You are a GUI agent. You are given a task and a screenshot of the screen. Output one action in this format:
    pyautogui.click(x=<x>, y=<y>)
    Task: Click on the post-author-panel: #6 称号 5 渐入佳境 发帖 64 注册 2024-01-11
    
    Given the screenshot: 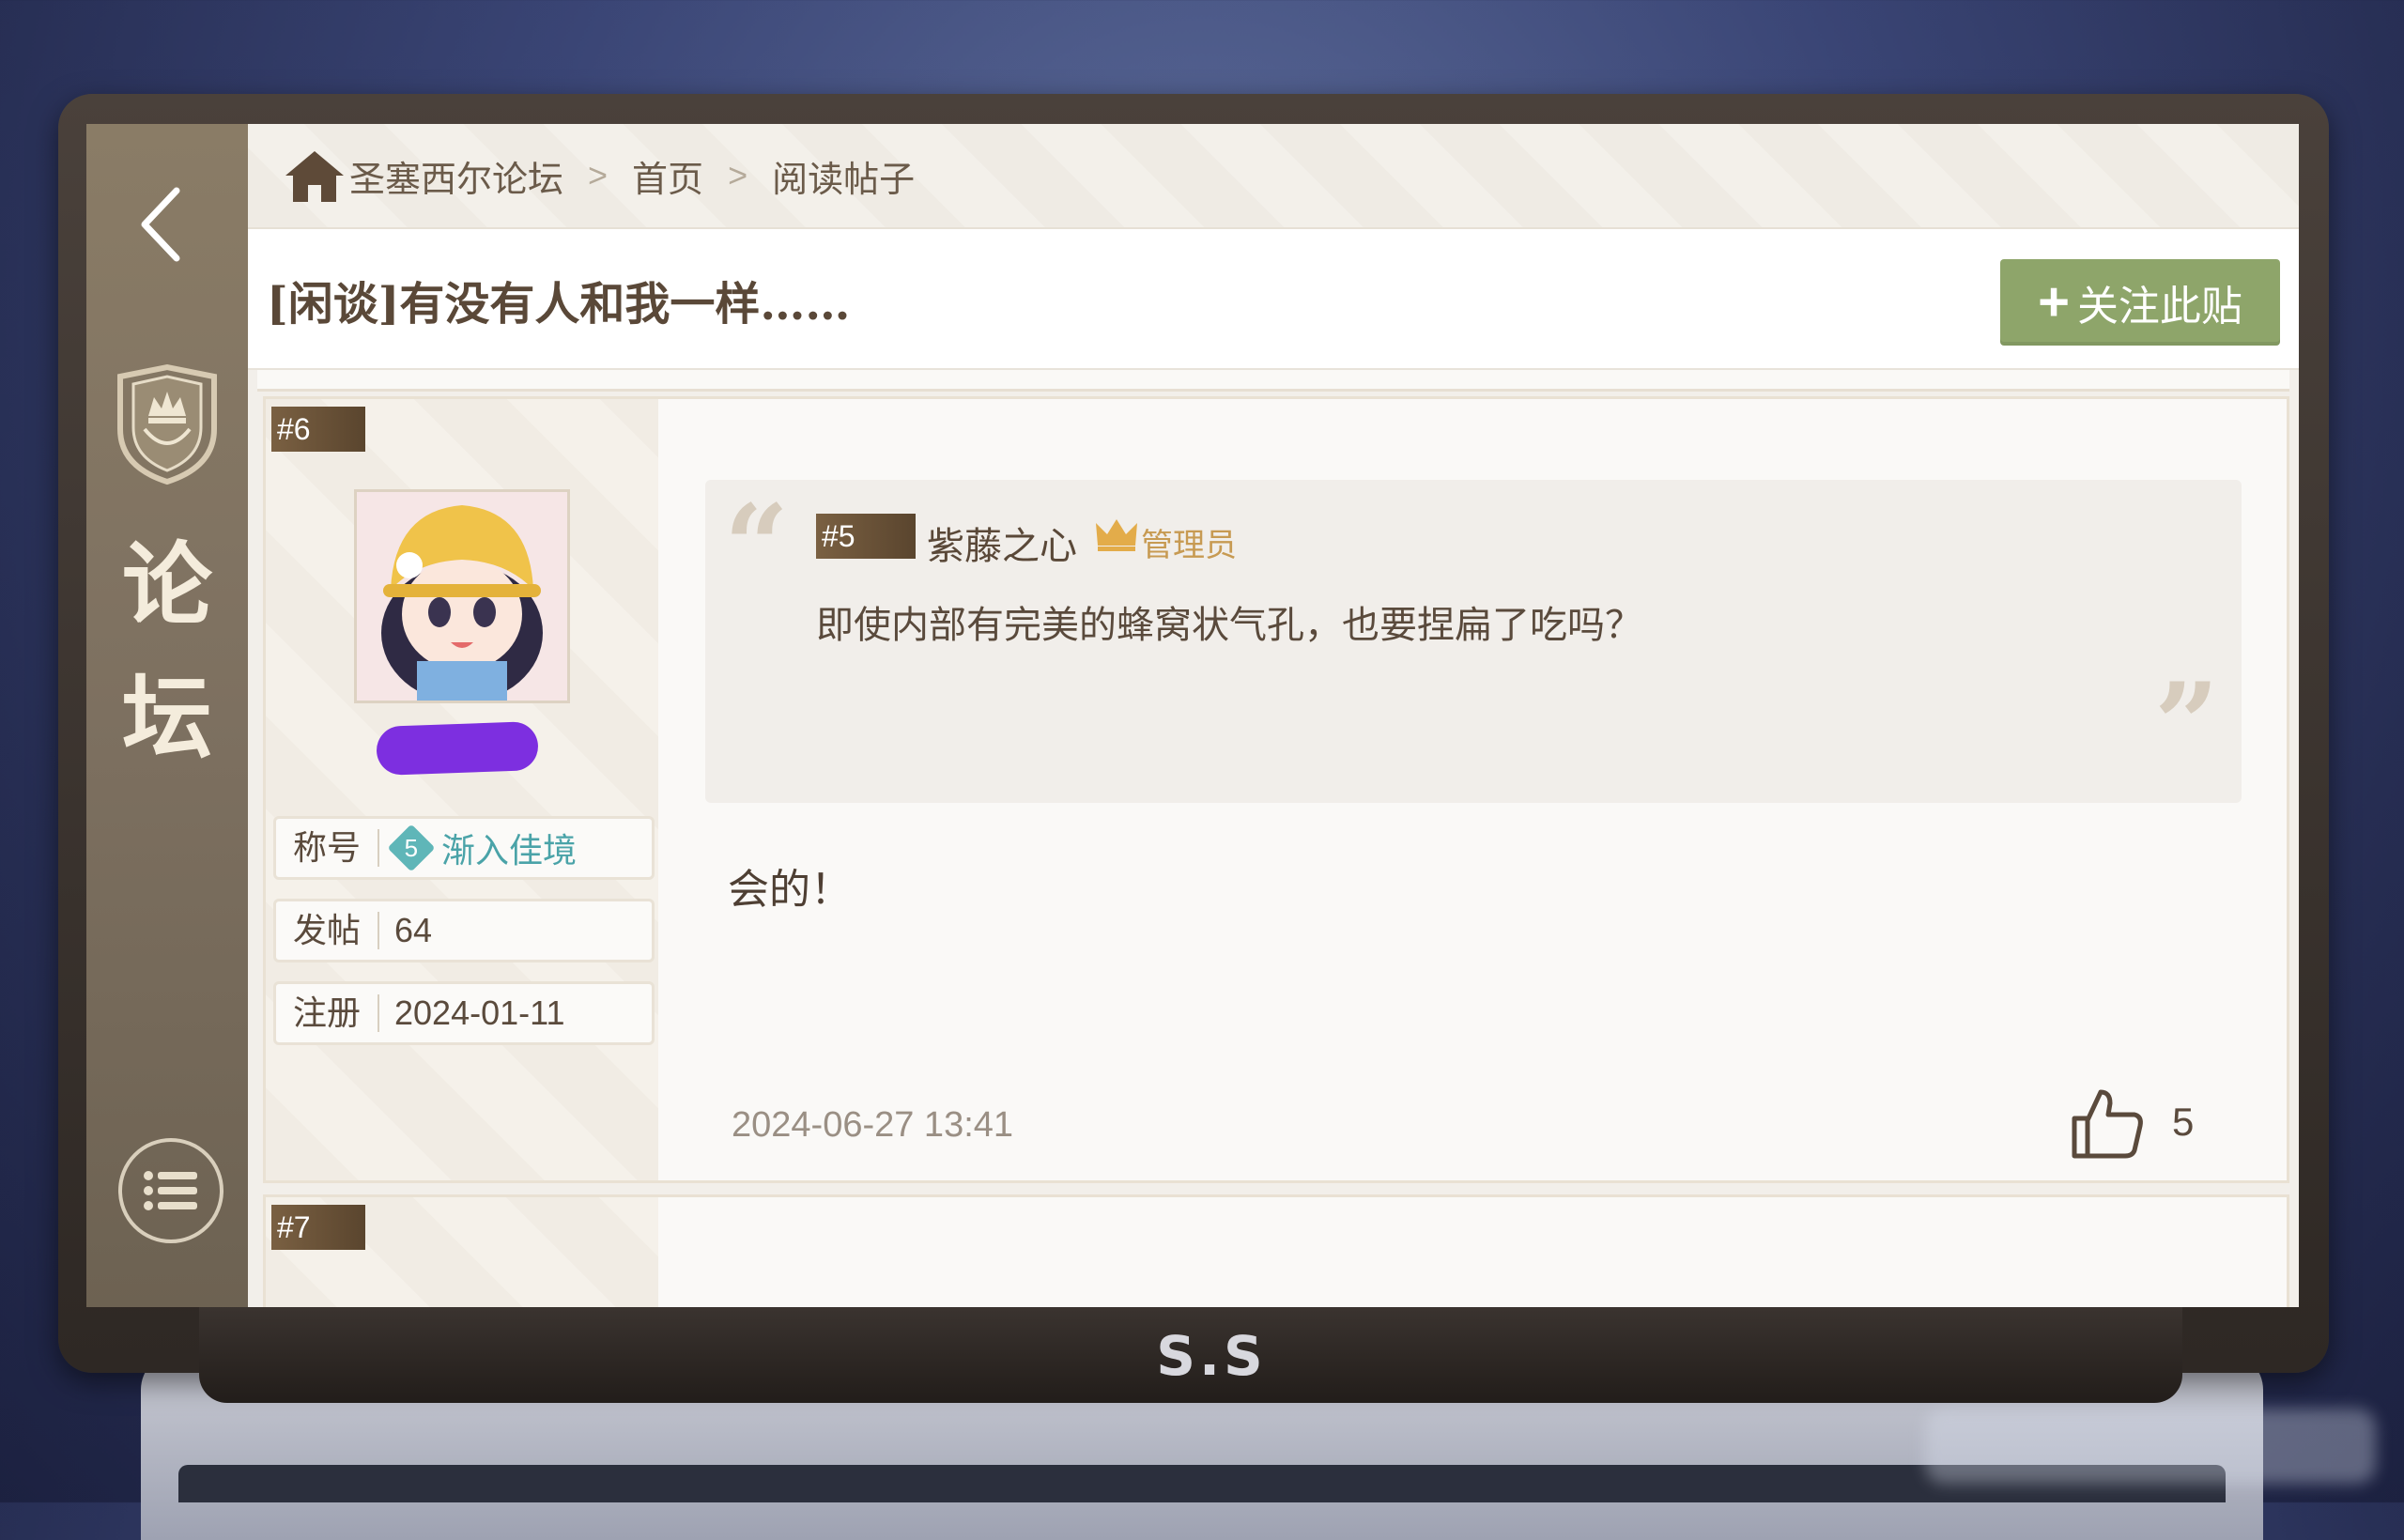 What is the action you would take?
    pyautogui.click(x=462, y=789)
    